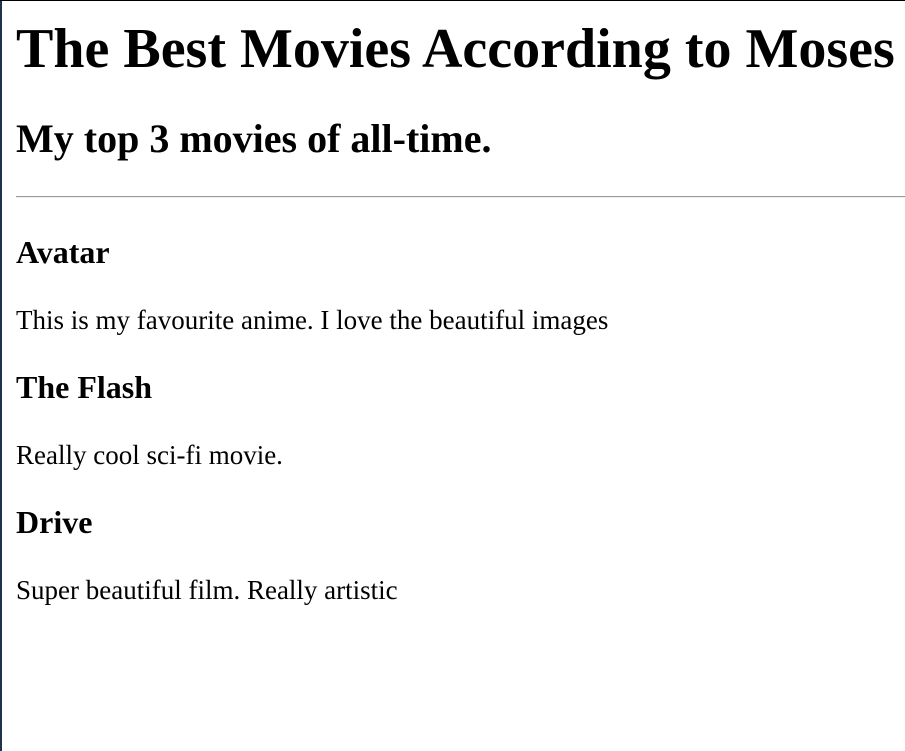  I want to click on movie-title: The Flash, so click(84, 387).